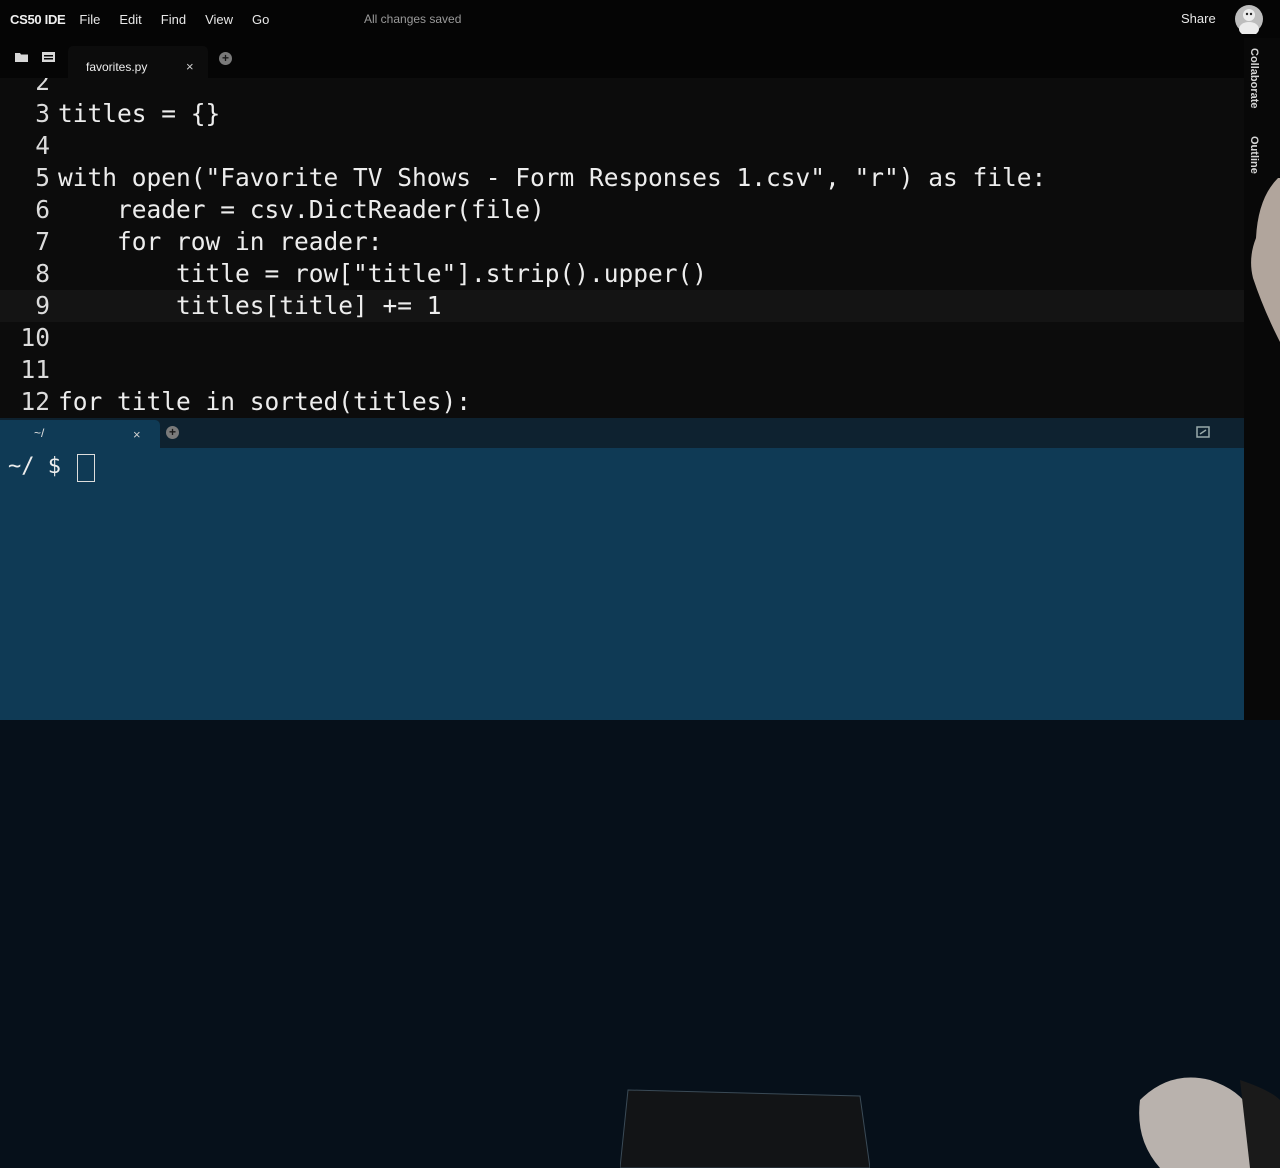 The height and width of the screenshot is (1168, 1280). What do you see at coordinates (250, 305) in the screenshot?
I see `line-code: titles[title] += 1` at bounding box center [250, 305].